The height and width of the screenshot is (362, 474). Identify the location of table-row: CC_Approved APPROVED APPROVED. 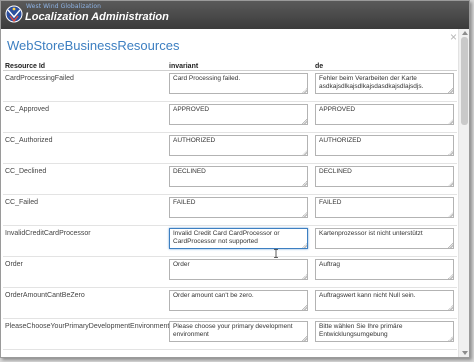
(230, 117).